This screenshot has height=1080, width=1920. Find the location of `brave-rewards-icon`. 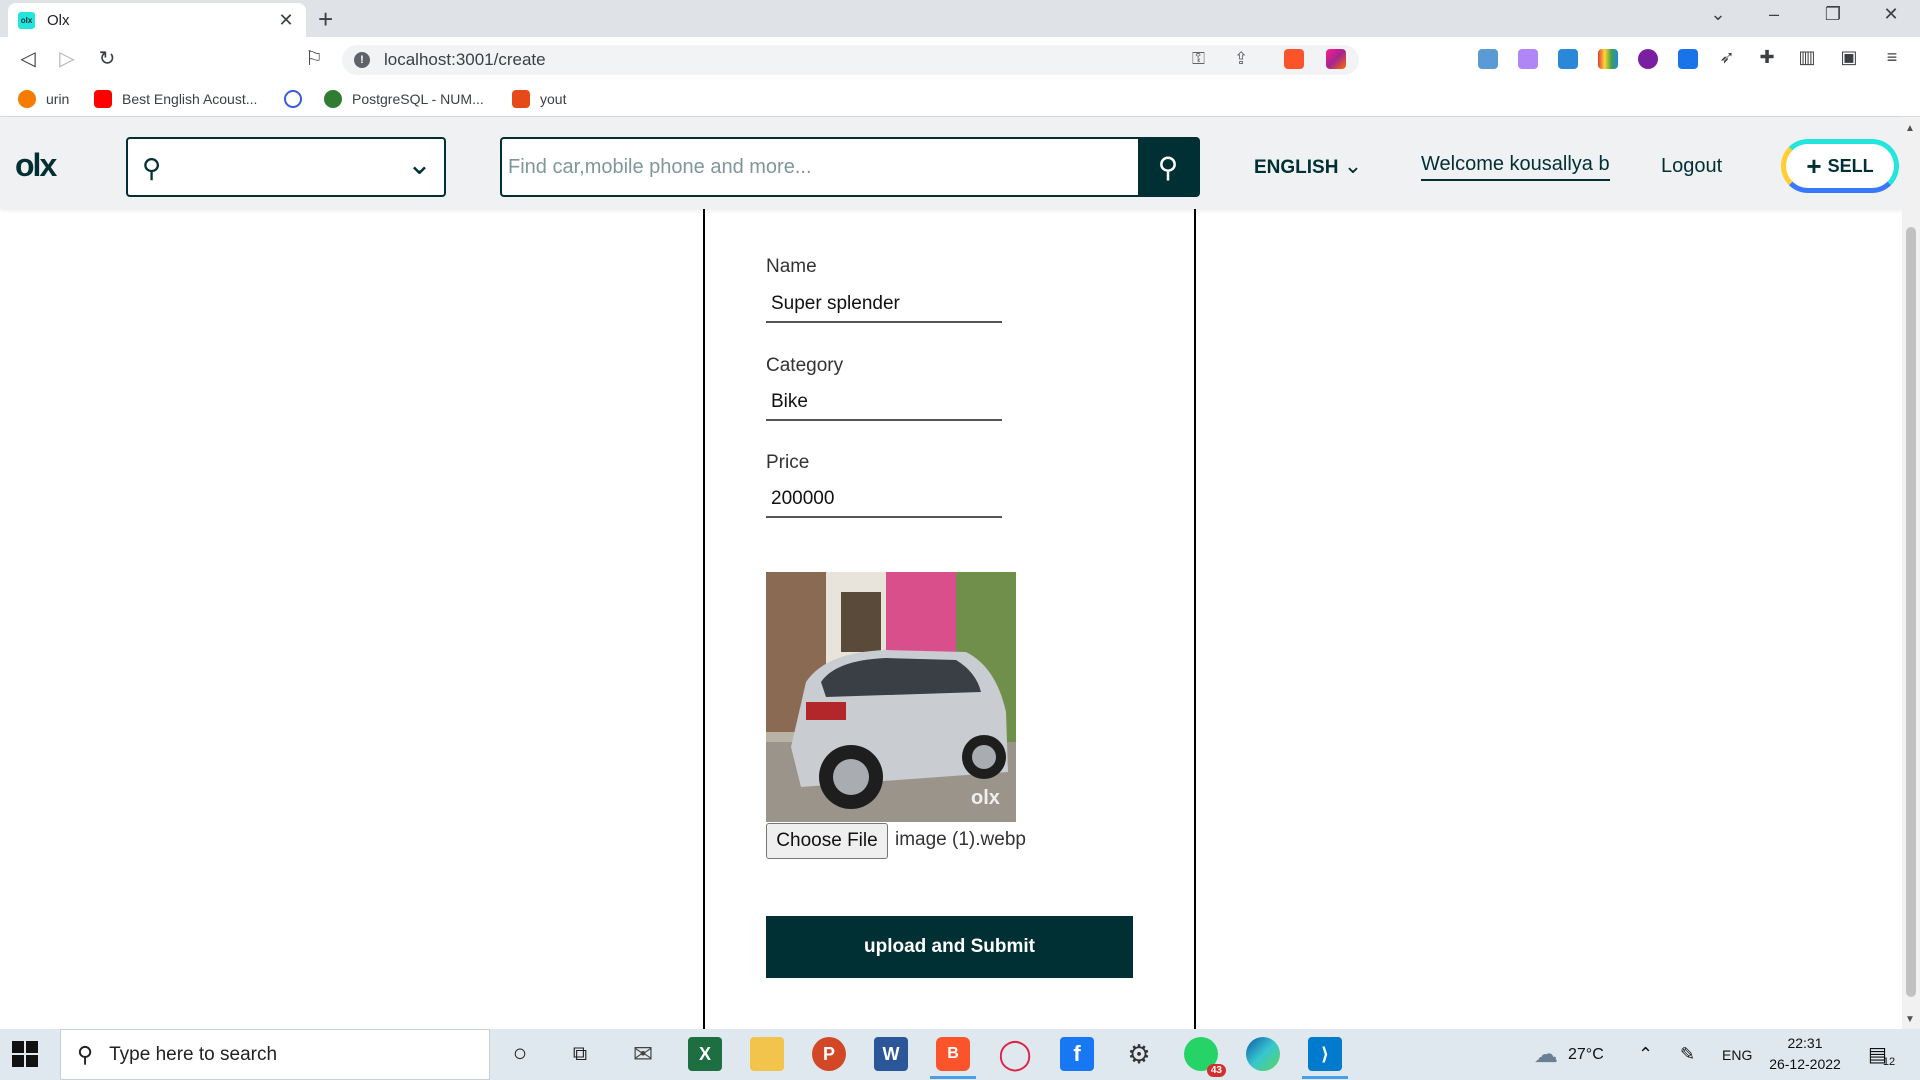

brave-rewards-icon is located at coordinates (1336, 59).